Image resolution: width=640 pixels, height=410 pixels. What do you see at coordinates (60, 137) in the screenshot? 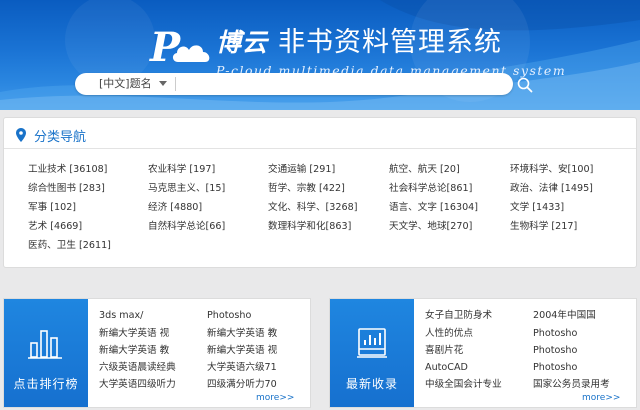
I see `category-title: 分类导航` at bounding box center [60, 137].